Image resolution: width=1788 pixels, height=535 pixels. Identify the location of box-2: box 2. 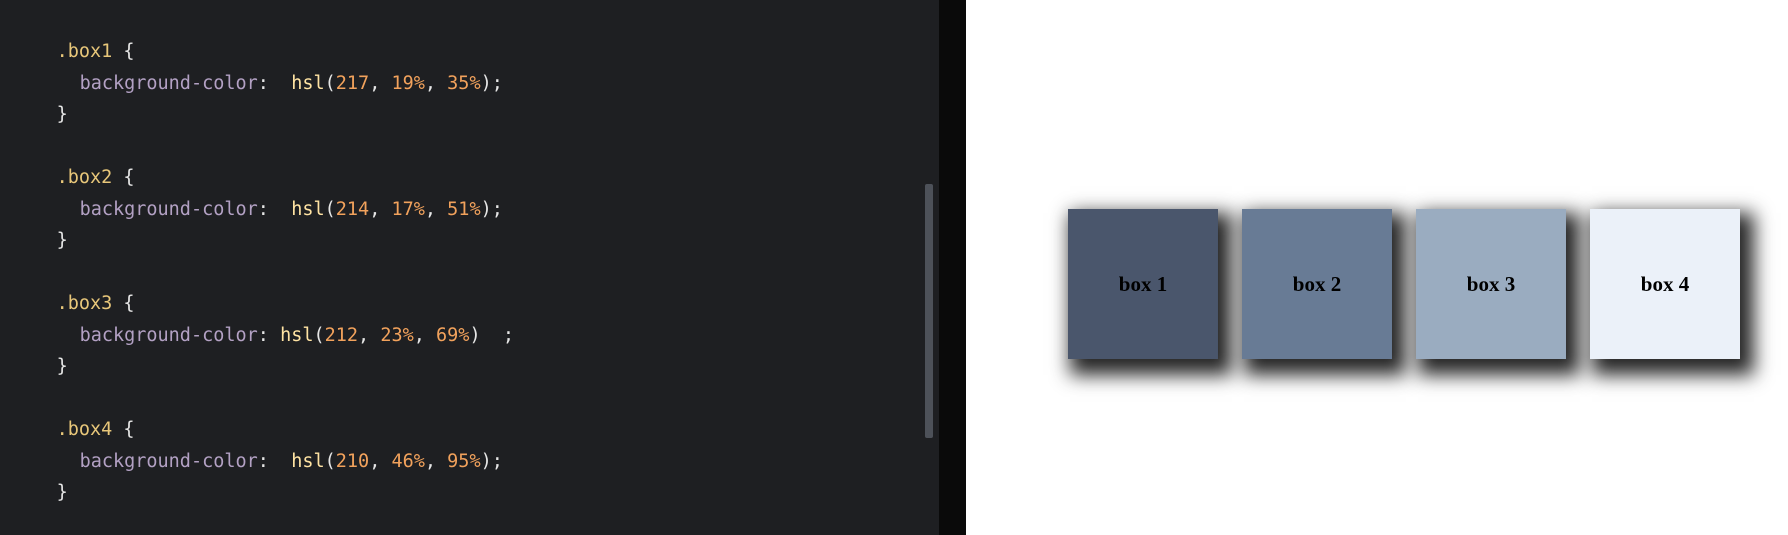
(1317, 284).